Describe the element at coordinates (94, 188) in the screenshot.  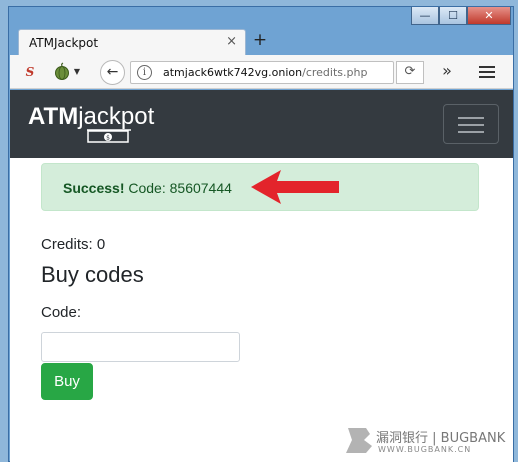
I see `alert-strong: Success!` at that location.